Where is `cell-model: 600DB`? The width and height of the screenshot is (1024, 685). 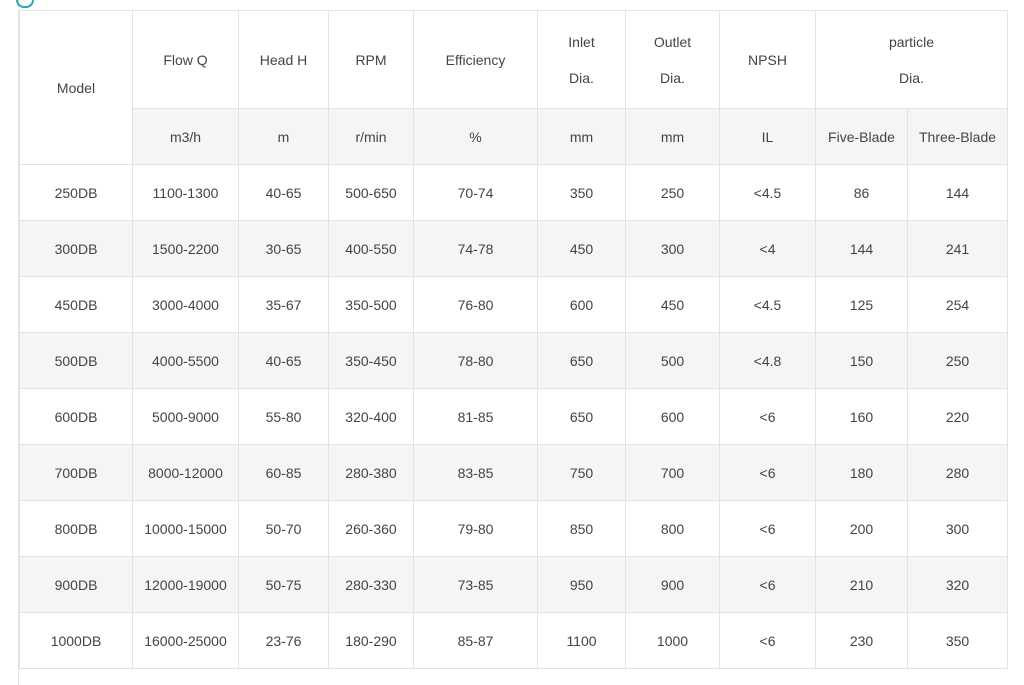
cell-model: 600DB is located at coordinates (76, 416).